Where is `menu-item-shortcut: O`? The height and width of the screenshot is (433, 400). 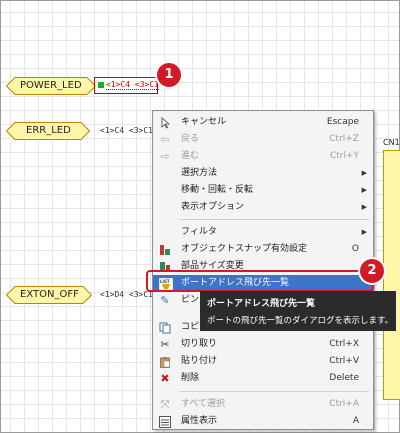 menu-item-shortcut: O is located at coordinates (355, 249).